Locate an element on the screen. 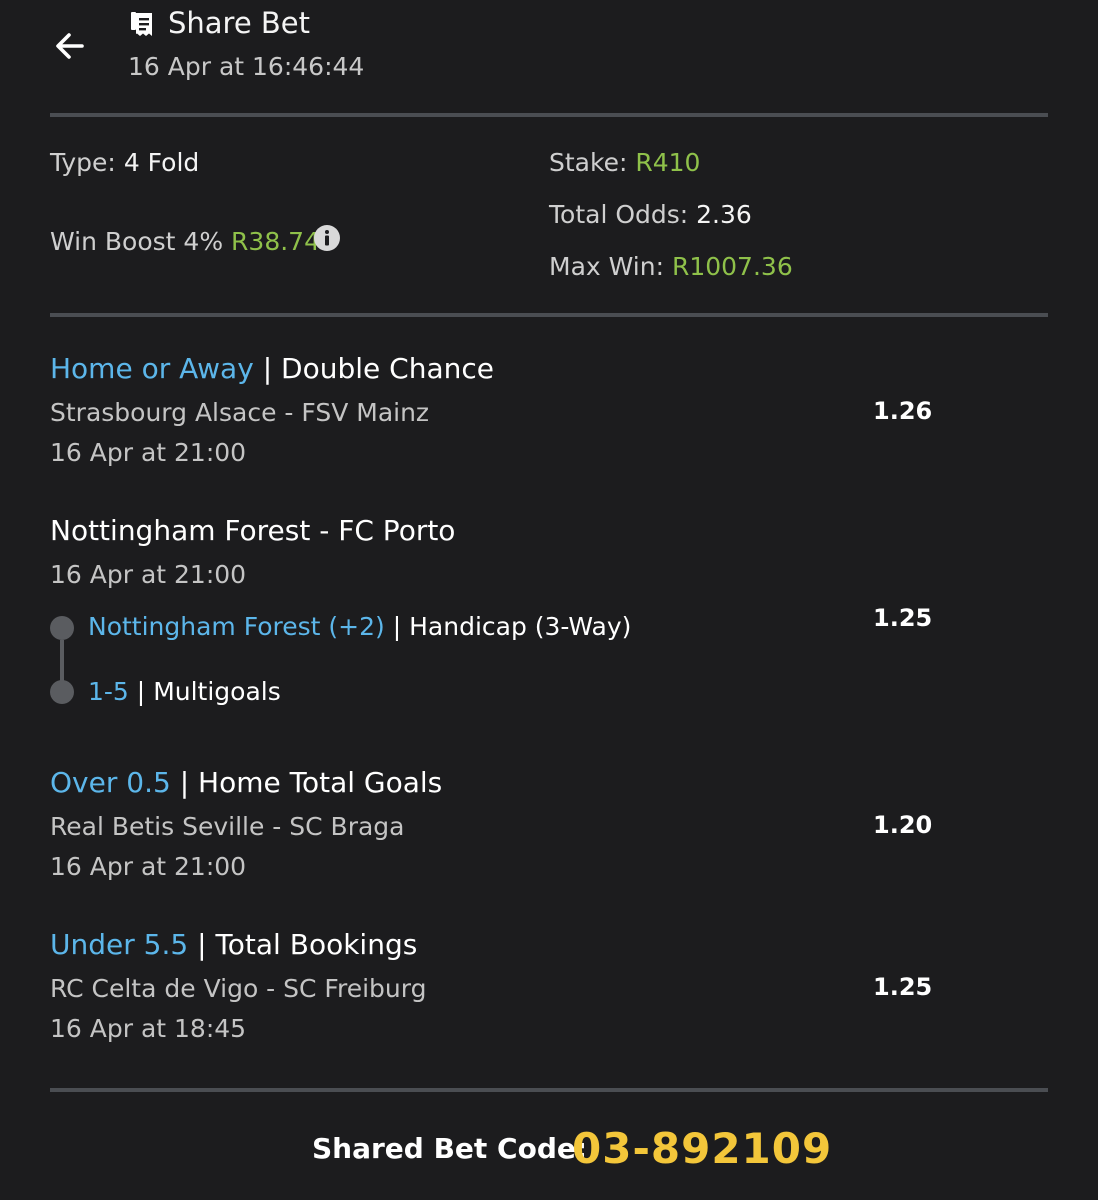 The height and width of the screenshot is (1200, 1098). bet-type-label: Type: is located at coordinates (83, 162).